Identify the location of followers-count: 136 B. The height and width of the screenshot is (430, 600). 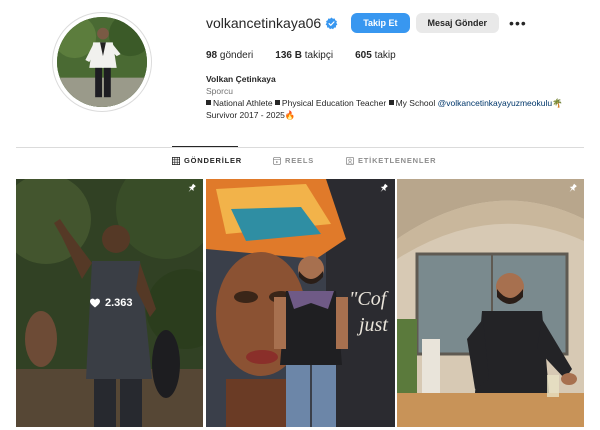
(288, 55).